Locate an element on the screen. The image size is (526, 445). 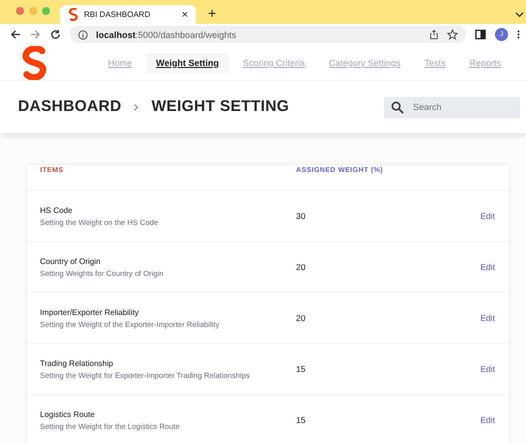
address-bar: localhost:5000/dashboard/weights is located at coordinates (268, 34).